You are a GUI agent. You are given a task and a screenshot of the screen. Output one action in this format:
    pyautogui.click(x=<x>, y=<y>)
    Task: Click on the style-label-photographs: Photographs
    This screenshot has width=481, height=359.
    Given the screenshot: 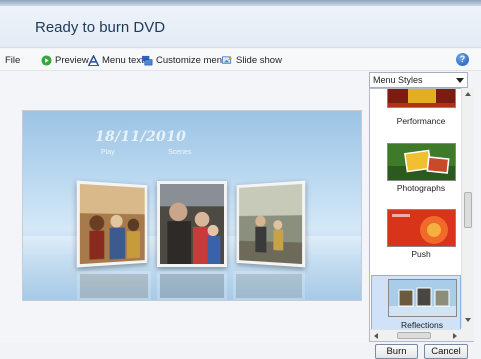 What is the action you would take?
    pyautogui.click(x=421, y=188)
    